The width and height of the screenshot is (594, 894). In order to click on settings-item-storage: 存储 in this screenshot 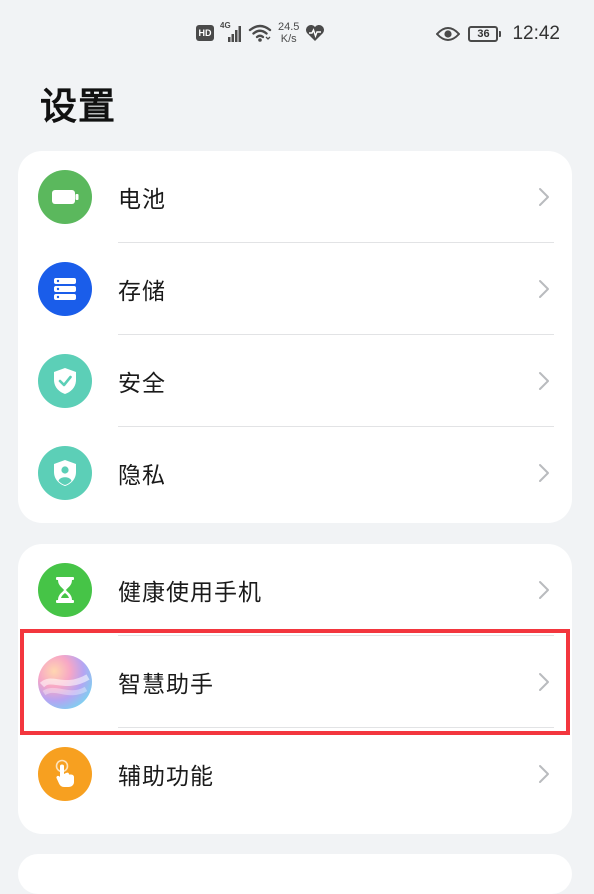, I will do `click(295, 289)`.